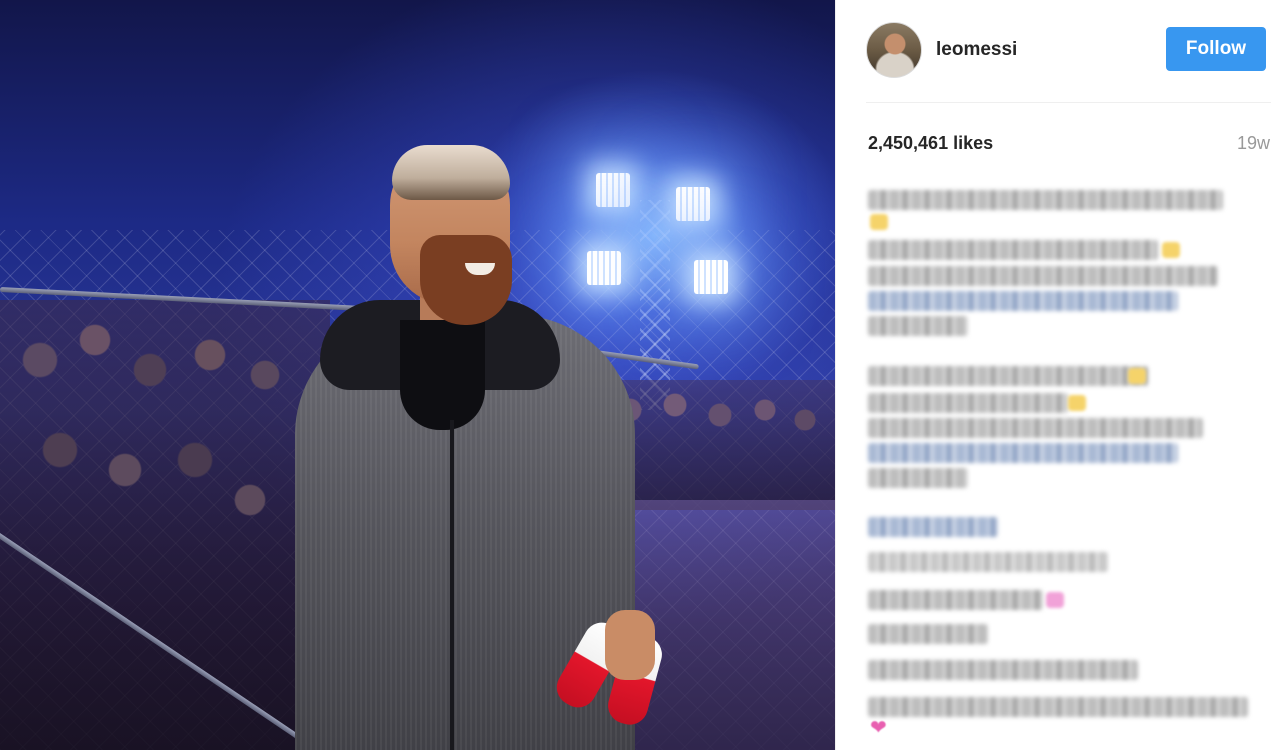 The image size is (1280, 750). Describe the element at coordinates (976, 50) in the screenshot. I see `username-link: leomessi` at that location.